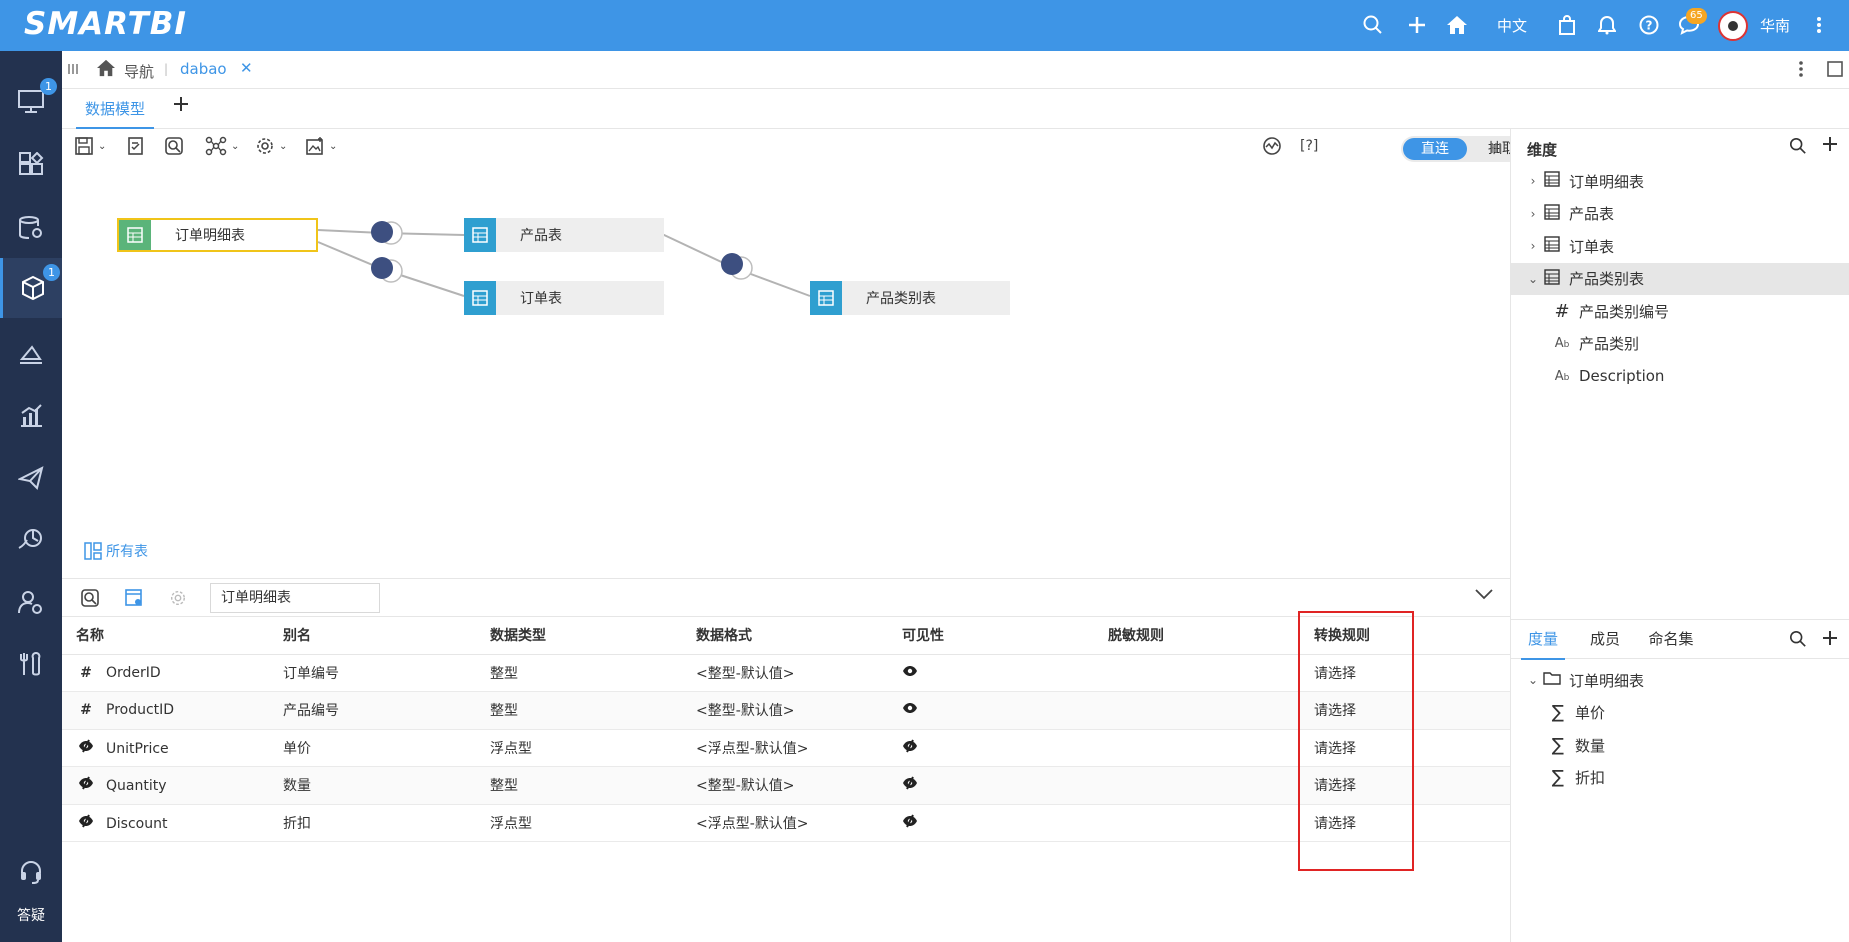  What do you see at coordinates (1733, 26) in the screenshot?
I see `user-avatar` at bounding box center [1733, 26].